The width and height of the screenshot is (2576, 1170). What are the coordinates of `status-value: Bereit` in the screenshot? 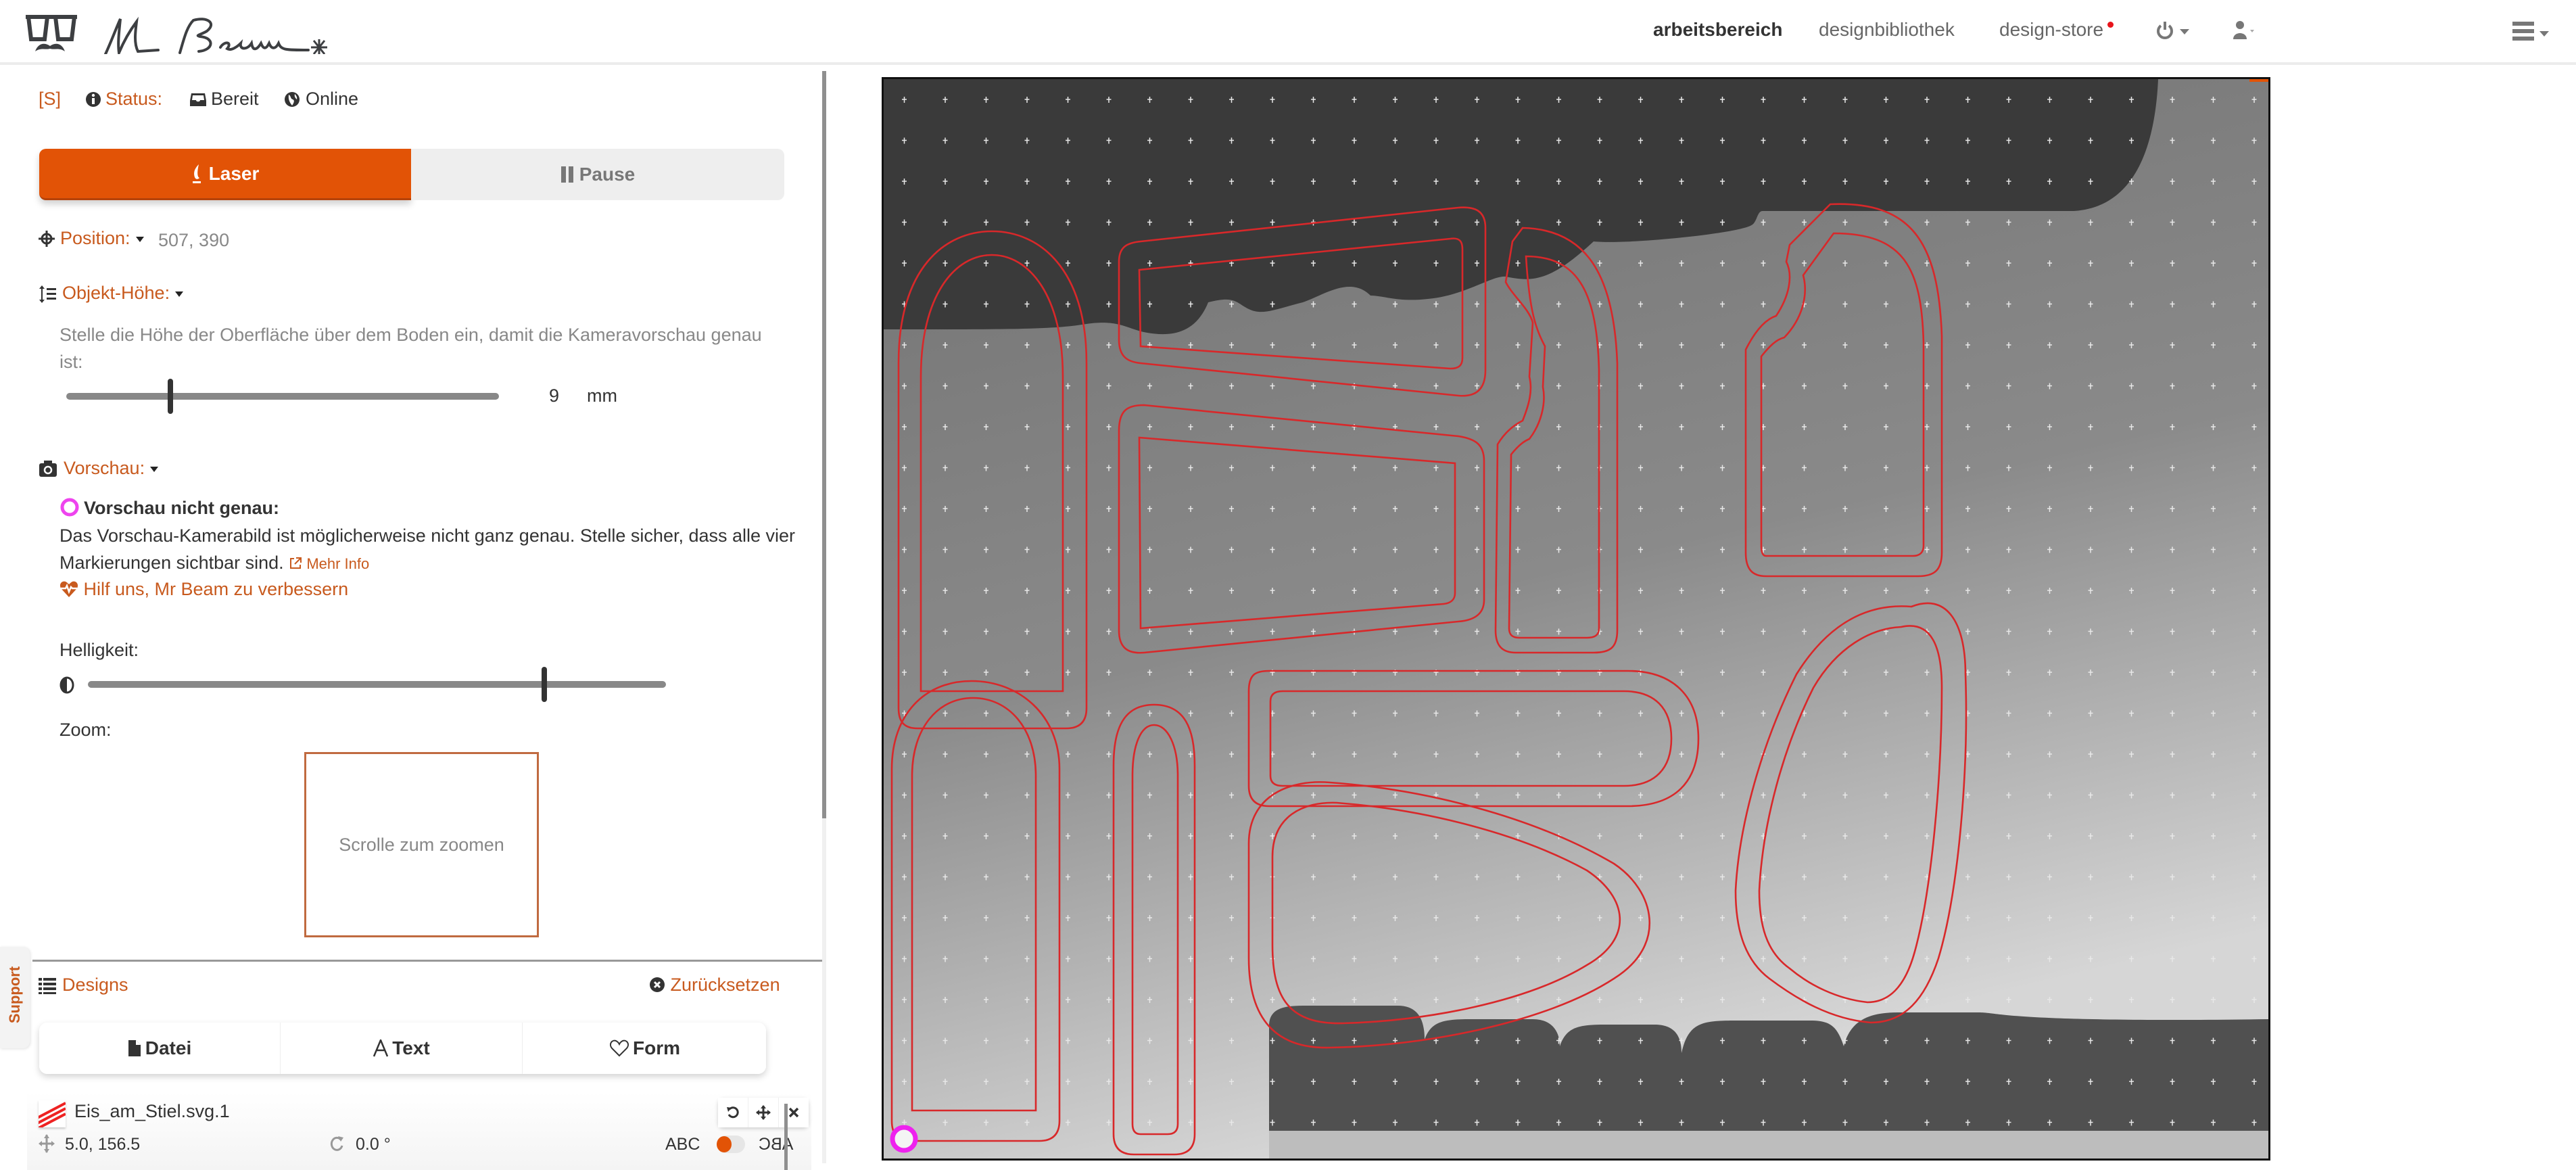 It's located at (235, 99).